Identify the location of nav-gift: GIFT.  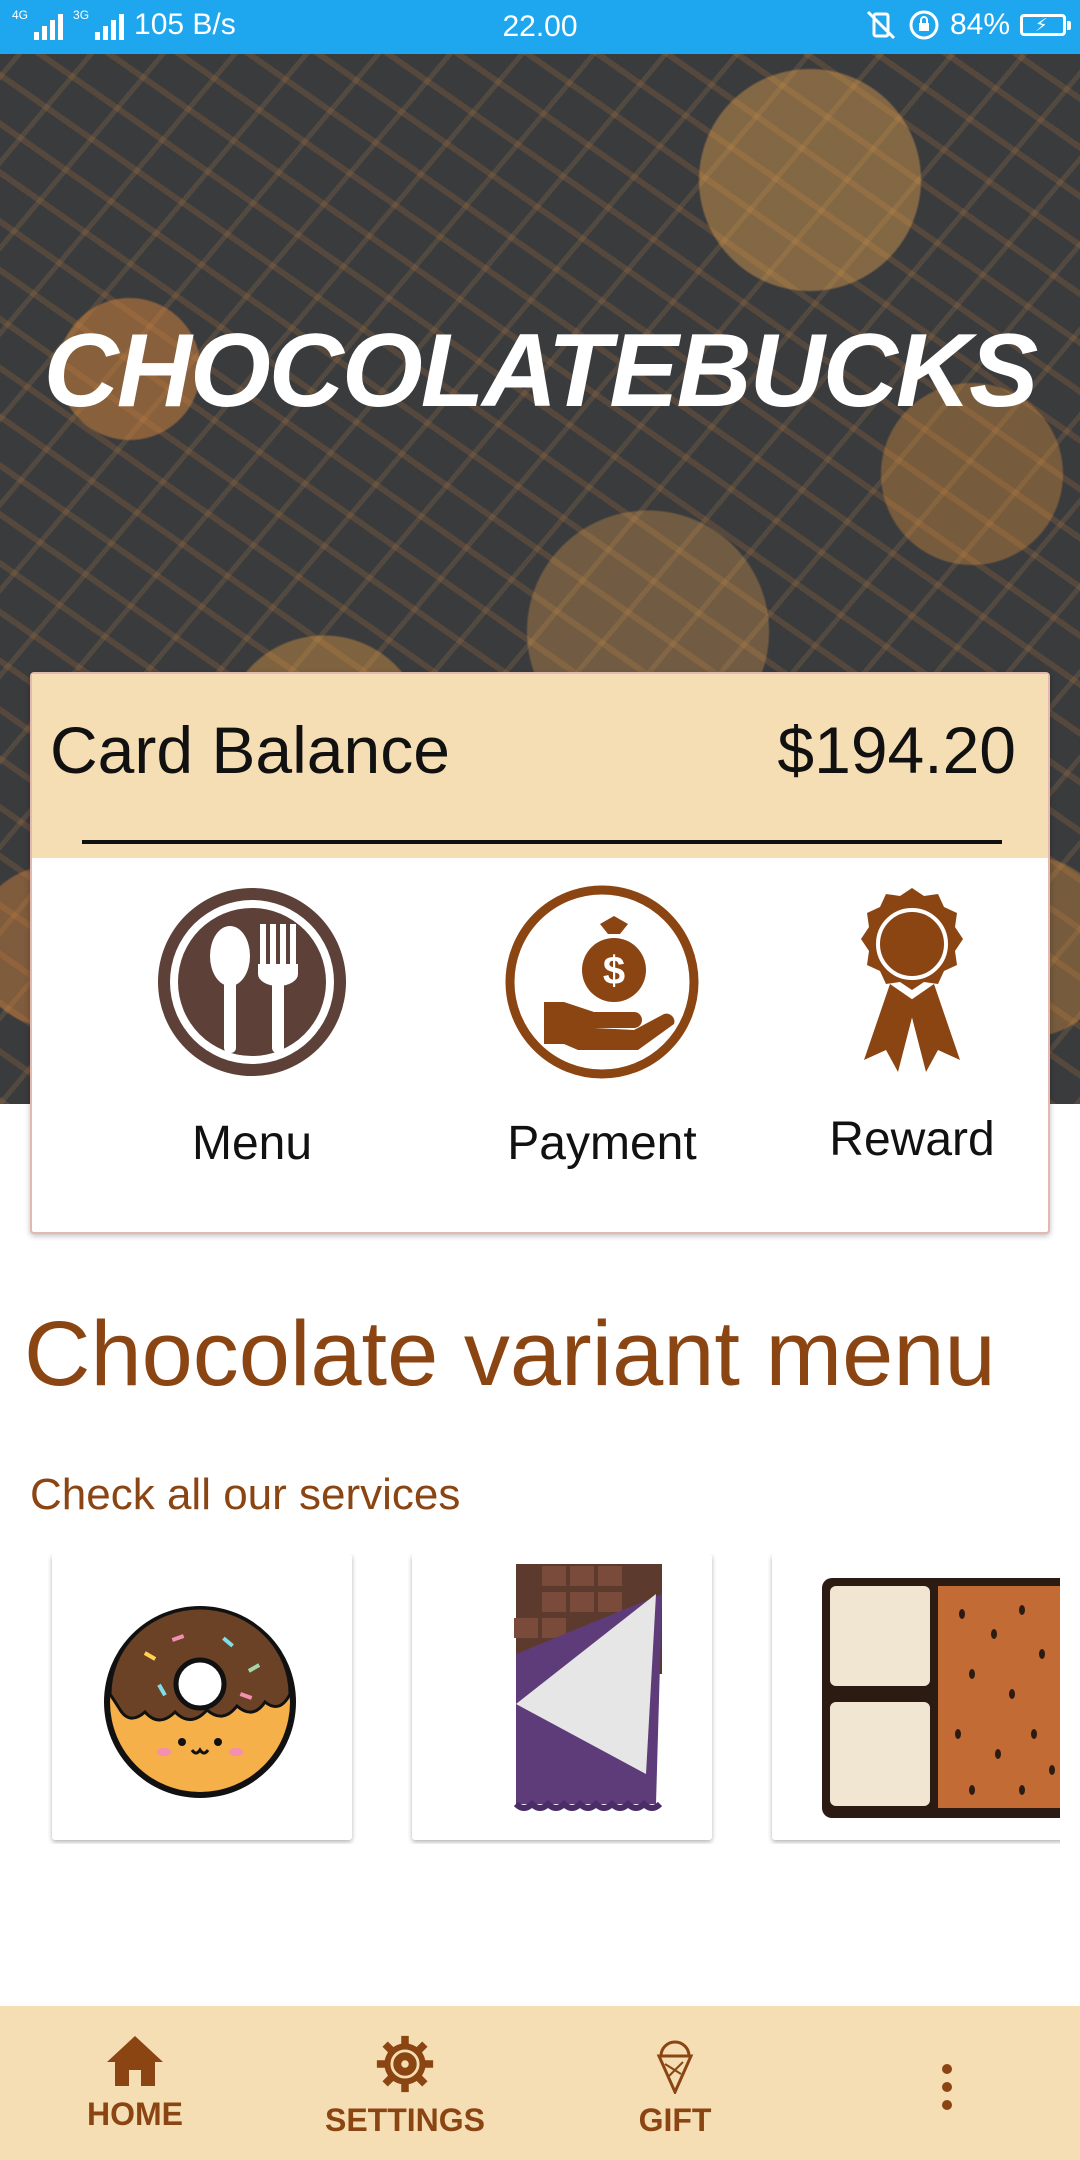
(675, 2086).